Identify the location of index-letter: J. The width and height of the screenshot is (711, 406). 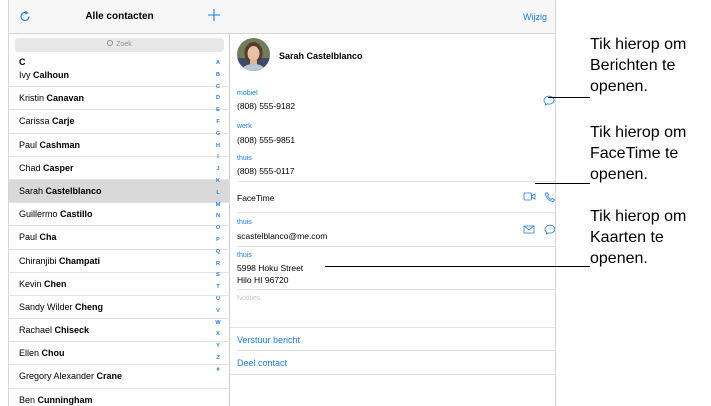
(218, 170).